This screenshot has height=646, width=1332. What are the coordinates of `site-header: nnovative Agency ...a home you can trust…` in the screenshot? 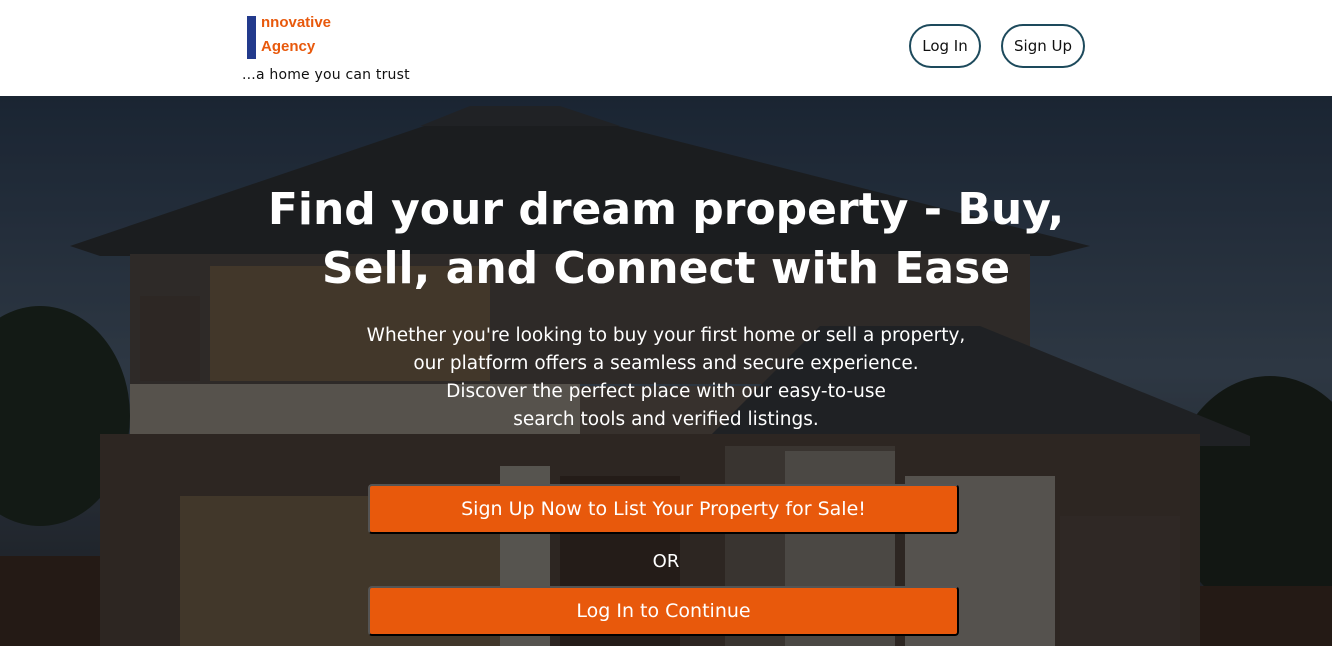 It's located at (666, 48).